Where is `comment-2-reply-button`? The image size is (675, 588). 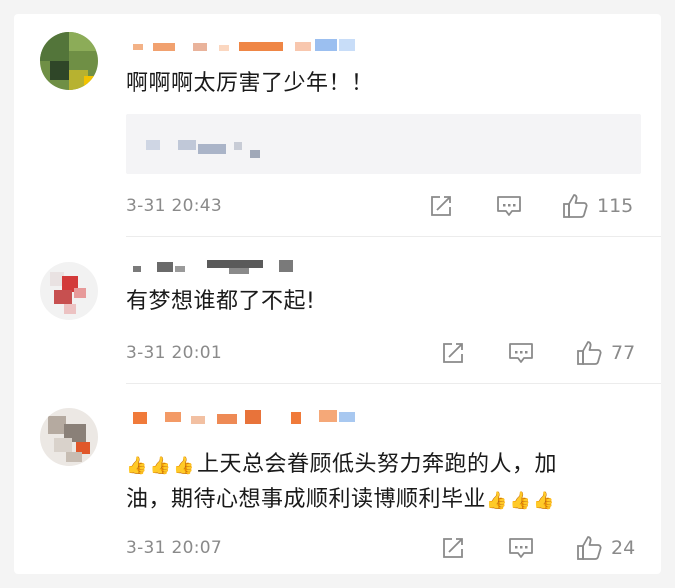 comment-2-reply-button is located at coordinates (521, 355).